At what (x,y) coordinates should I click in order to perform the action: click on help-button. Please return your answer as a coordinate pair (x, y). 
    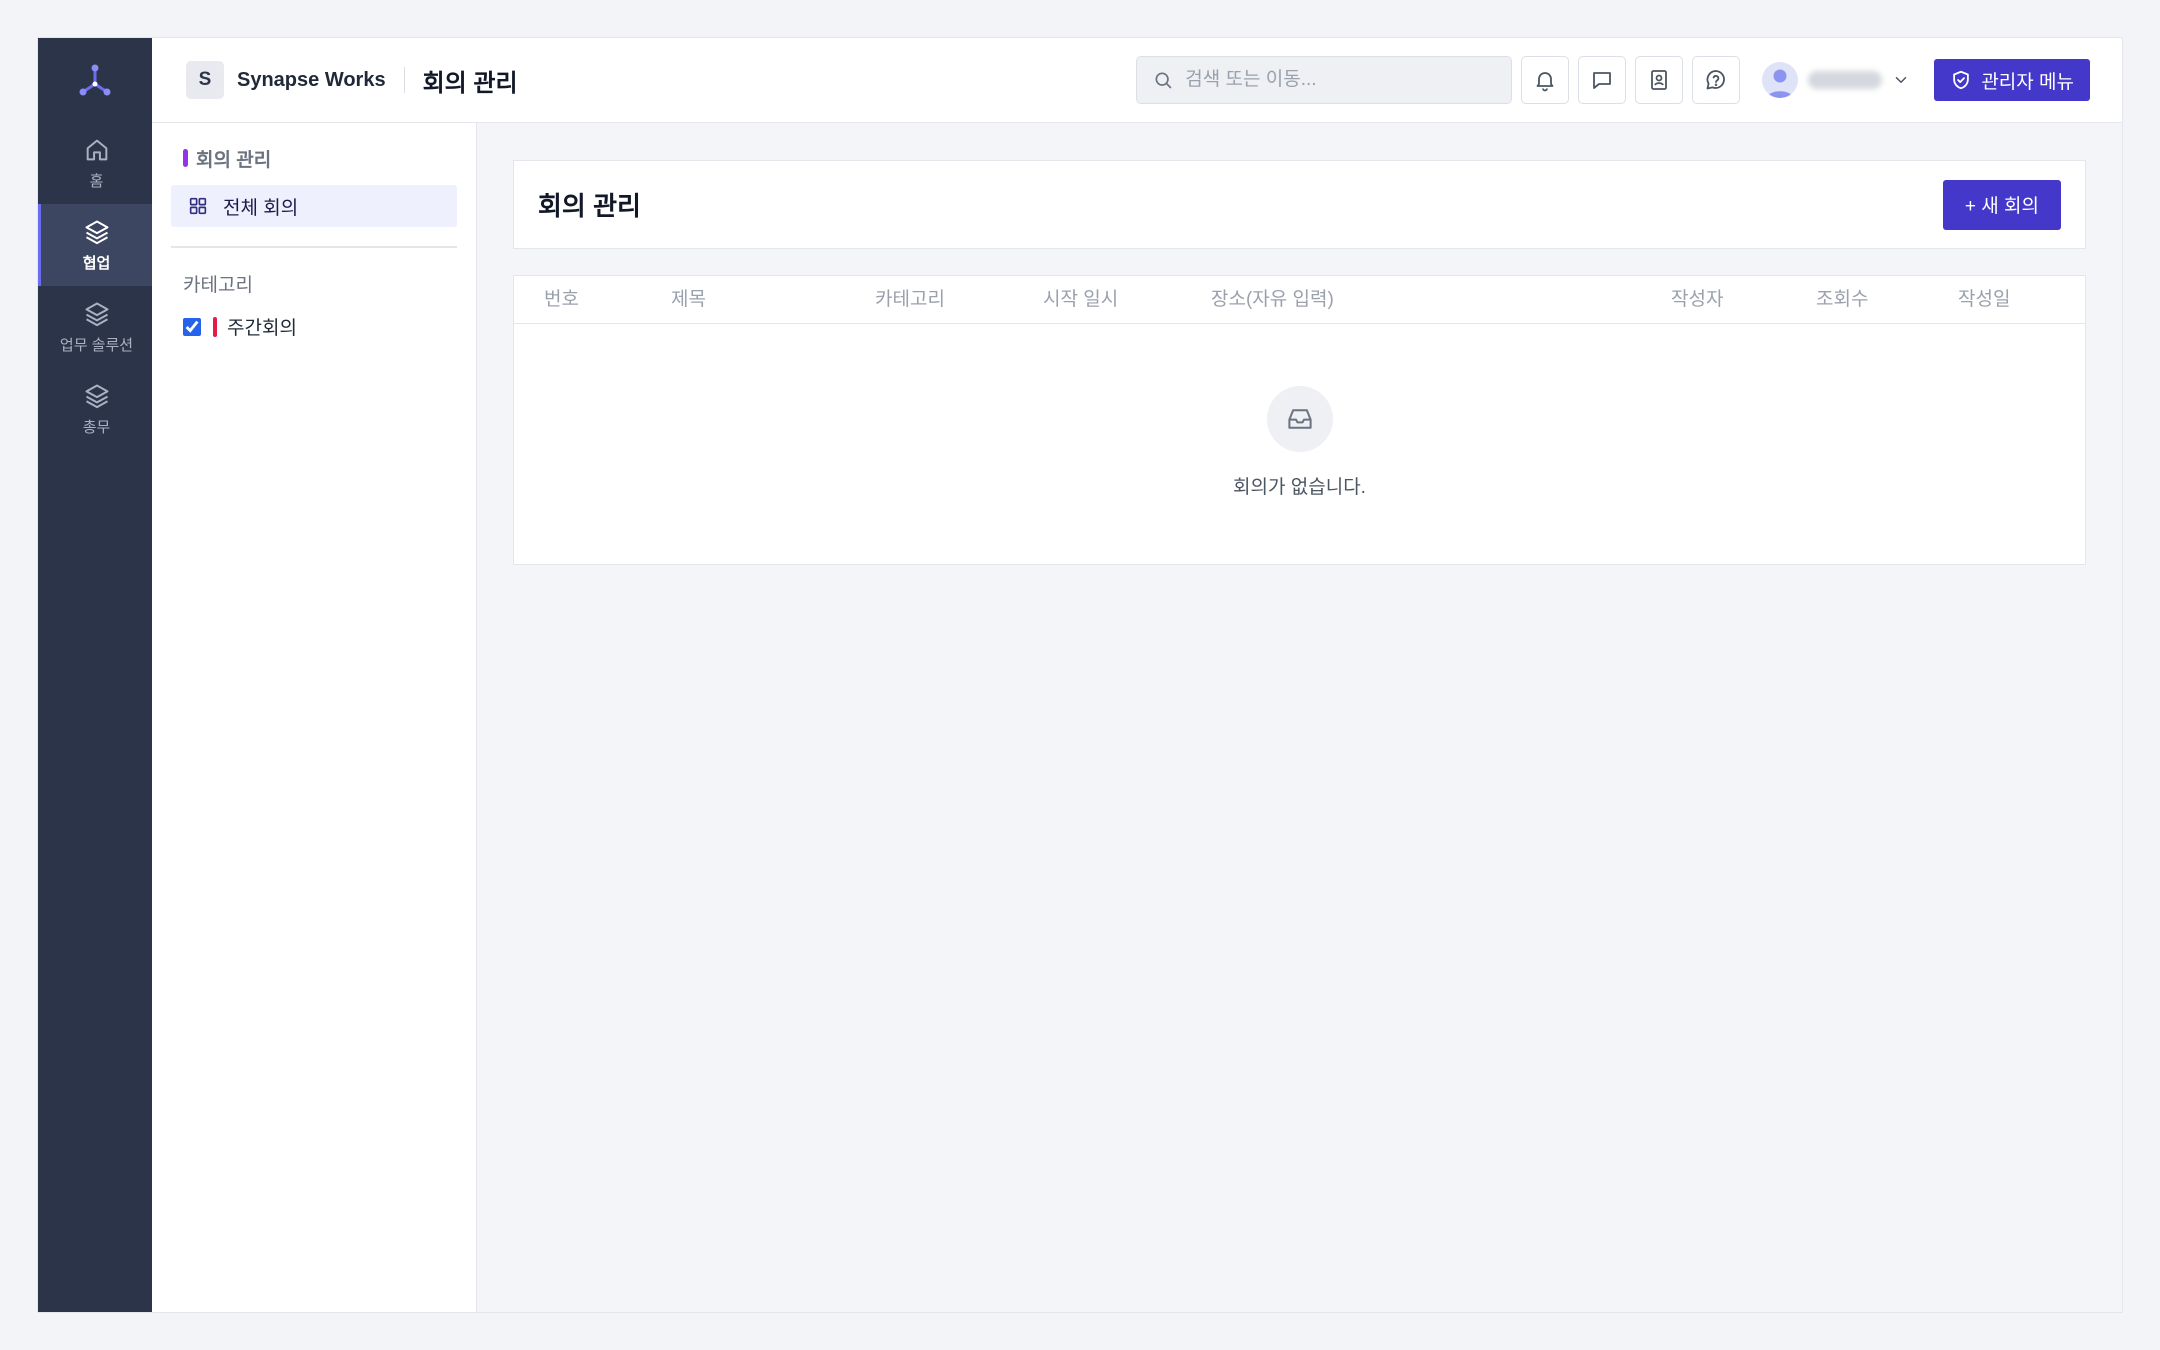
    Looking at the image, I should click on (1716, 80).